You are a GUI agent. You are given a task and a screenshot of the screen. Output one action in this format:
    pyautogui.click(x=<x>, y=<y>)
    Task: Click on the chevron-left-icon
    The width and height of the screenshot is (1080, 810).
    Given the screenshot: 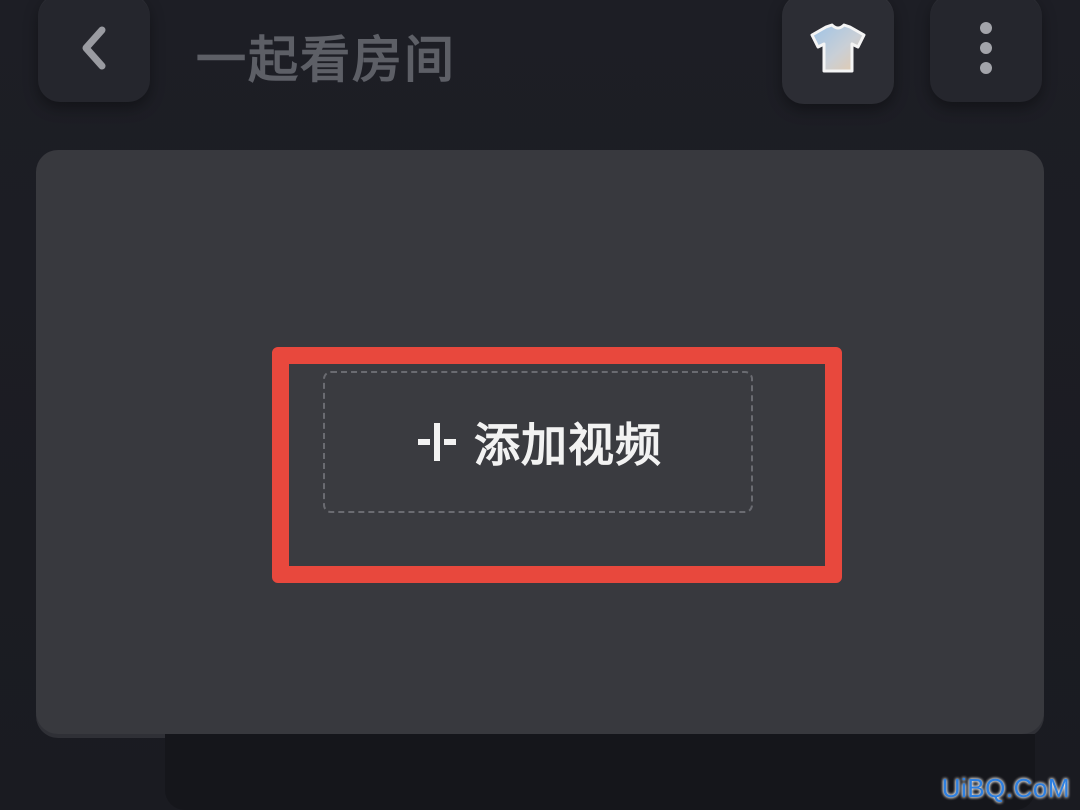 What is the action you would take?
    pyautogui.click(x=94, y=48)
    